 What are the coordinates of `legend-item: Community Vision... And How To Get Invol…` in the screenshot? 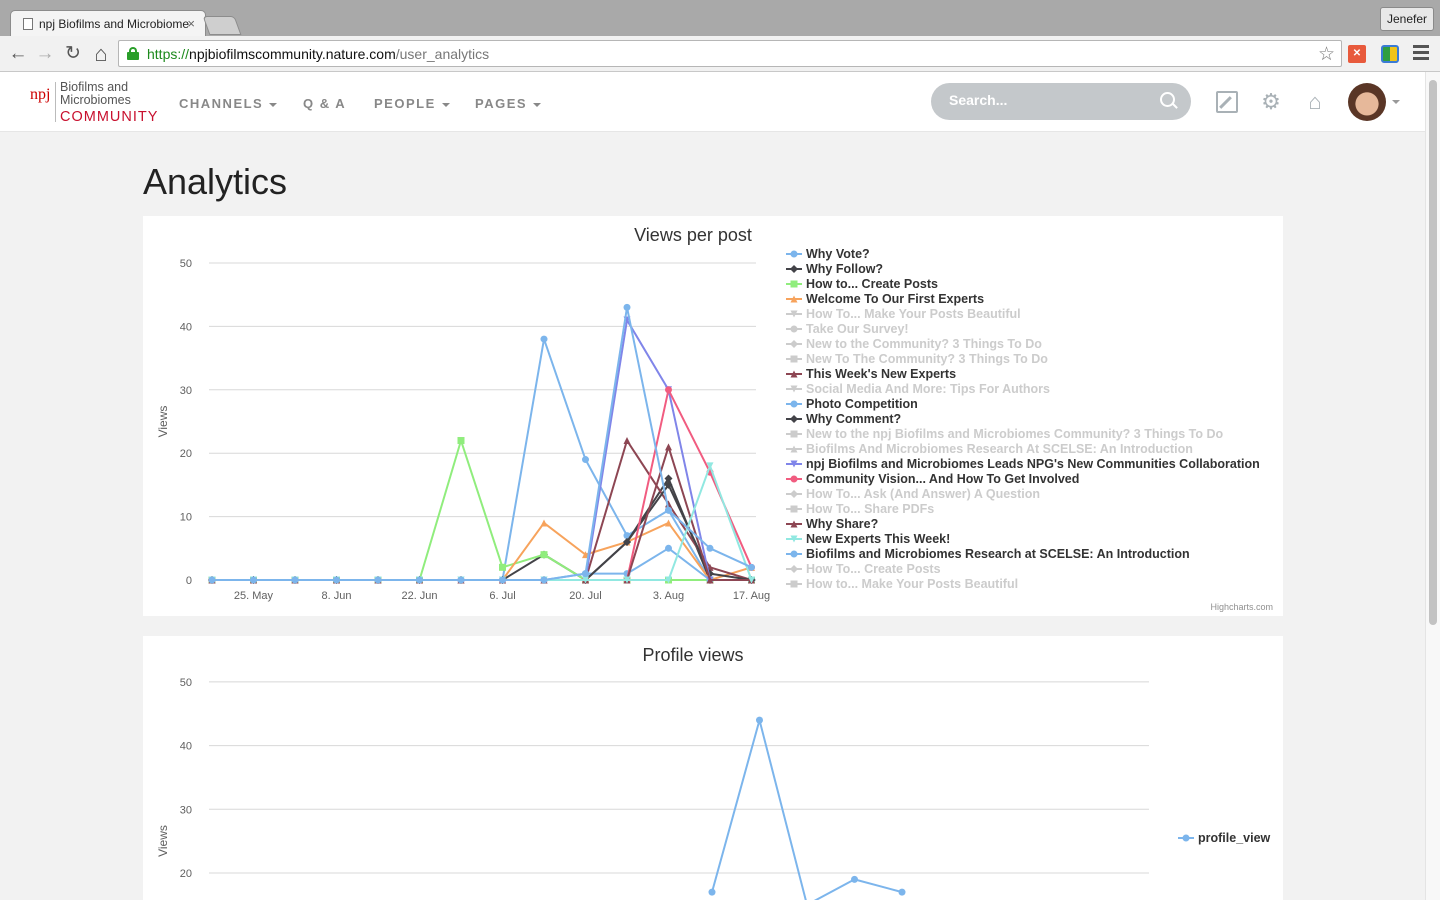 It's located at (932, 479).